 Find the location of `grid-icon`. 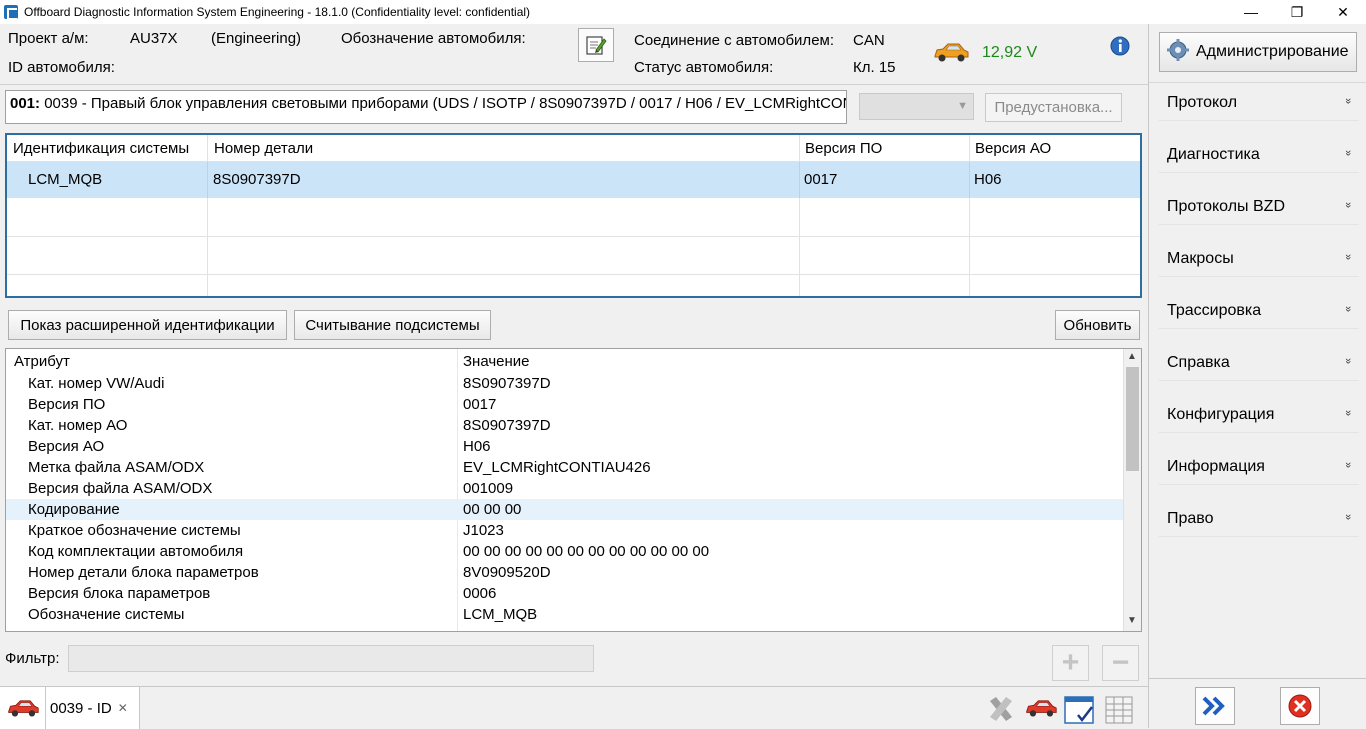

grid-icon is located at coordinates (1119, 712).